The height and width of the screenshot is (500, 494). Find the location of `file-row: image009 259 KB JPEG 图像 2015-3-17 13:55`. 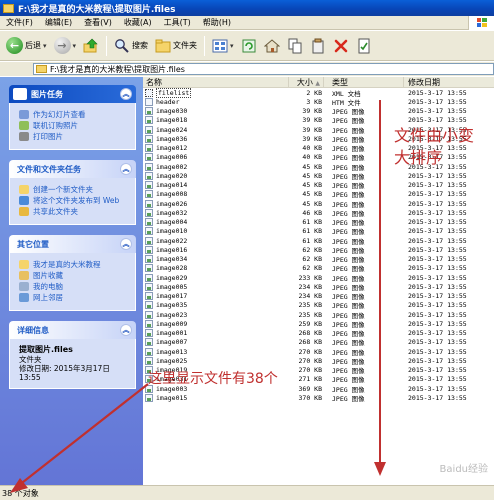

file-row: image009 259 KB JPEG 图像 2015-3-17 13:55 is located at coordinates (318, 324).